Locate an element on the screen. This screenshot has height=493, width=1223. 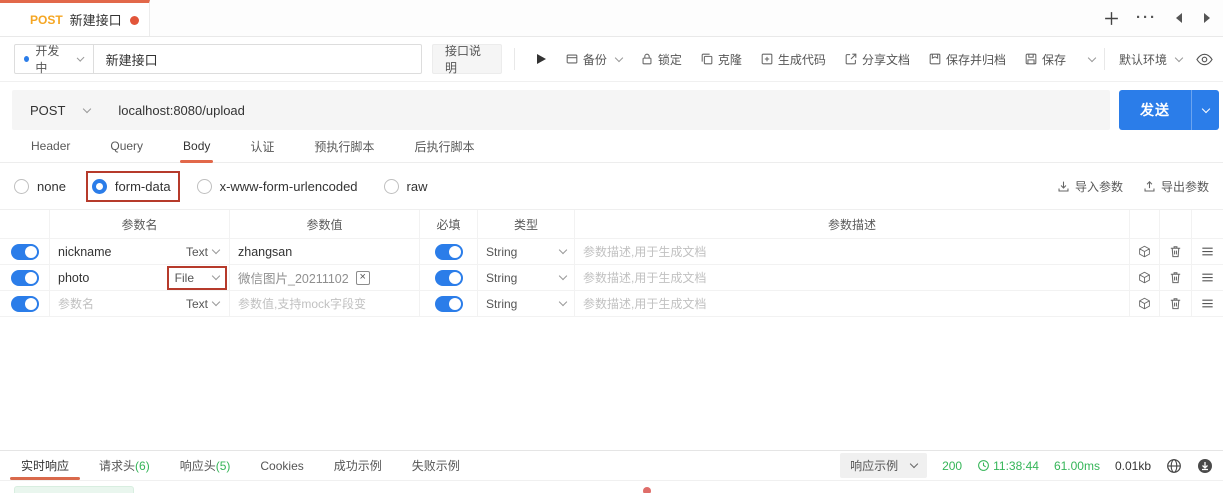
save-archive-button: 保存并归档 is located at coordinates (967, 59).